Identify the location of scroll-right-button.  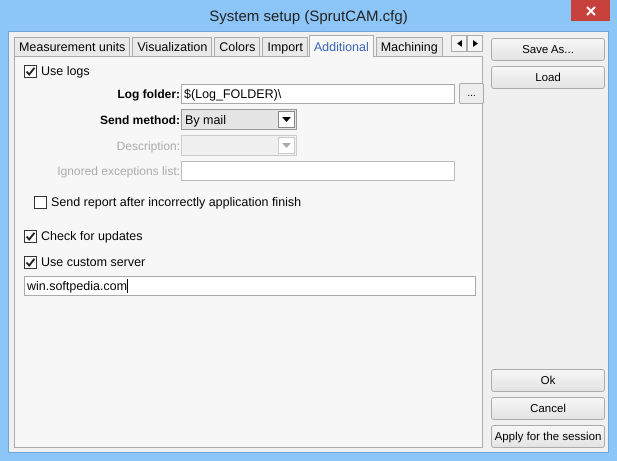
(475, 43).